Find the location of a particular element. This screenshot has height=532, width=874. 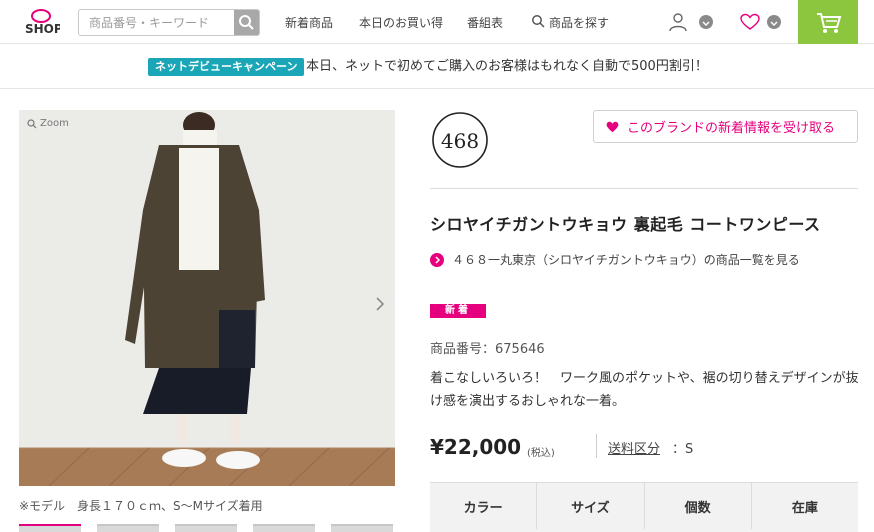

campaign-badge: ネットデビューキャンペーン is located at coordinates (226, 67).